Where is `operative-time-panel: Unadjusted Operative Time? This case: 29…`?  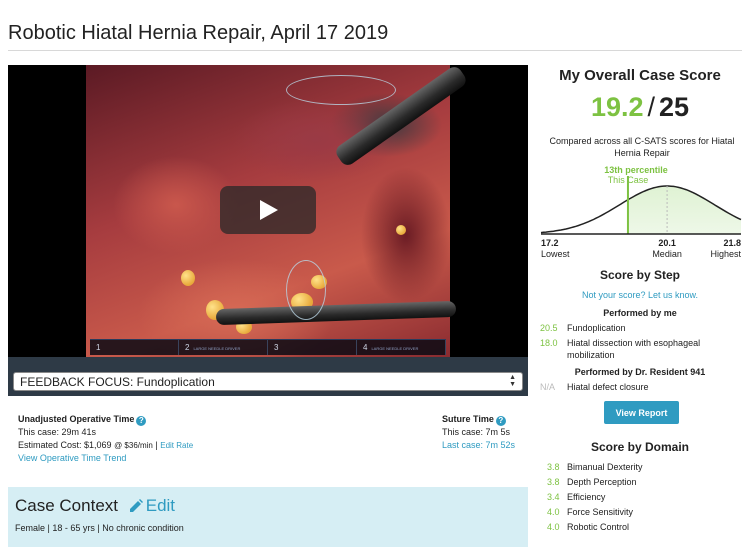
operative-time-panel: Unadjusted Operative Time? This case: 29… is located at coordinates (106, 439).